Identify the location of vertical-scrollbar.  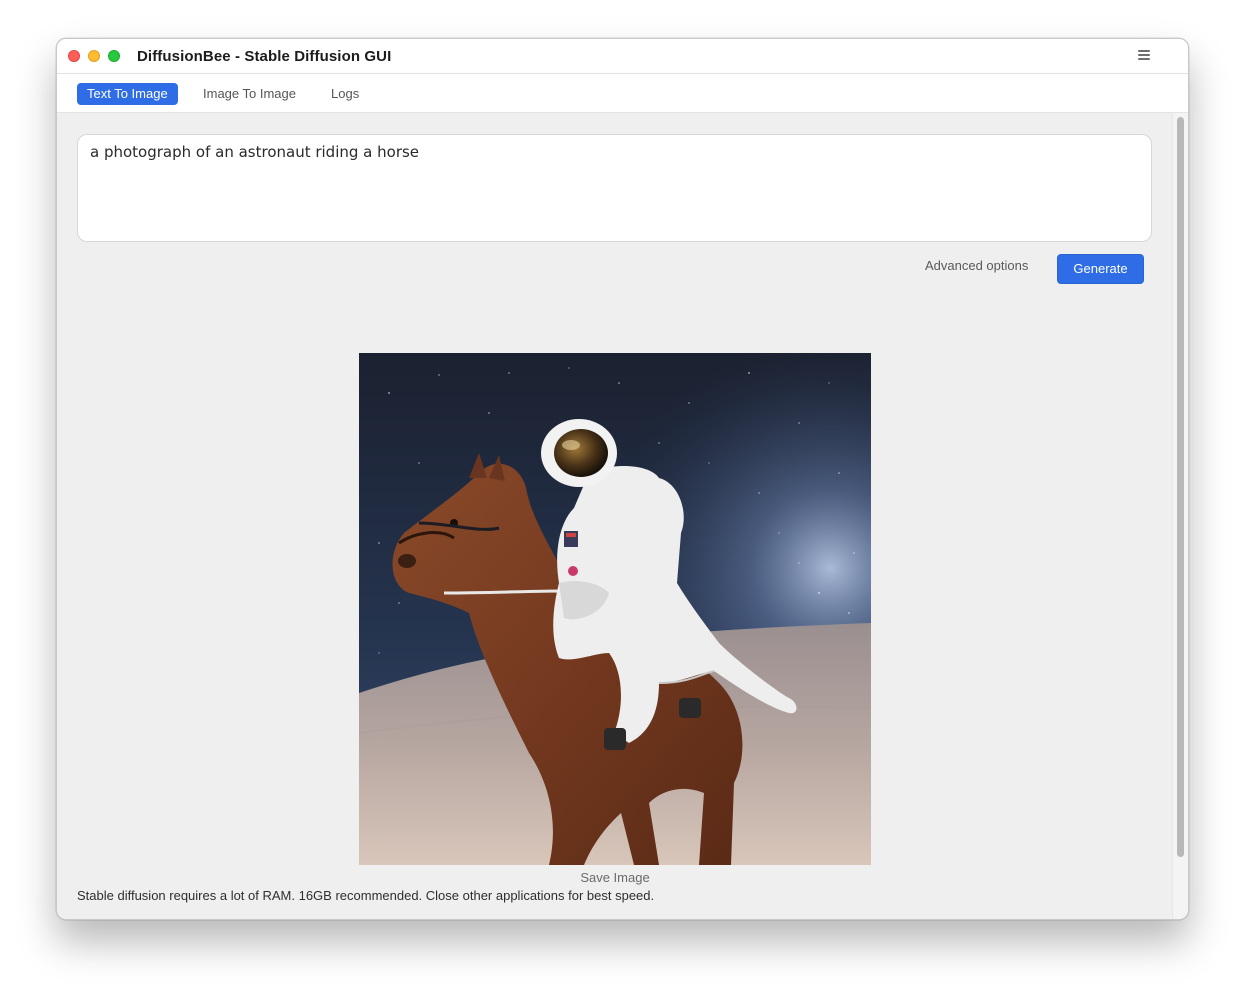
(1180, 516).